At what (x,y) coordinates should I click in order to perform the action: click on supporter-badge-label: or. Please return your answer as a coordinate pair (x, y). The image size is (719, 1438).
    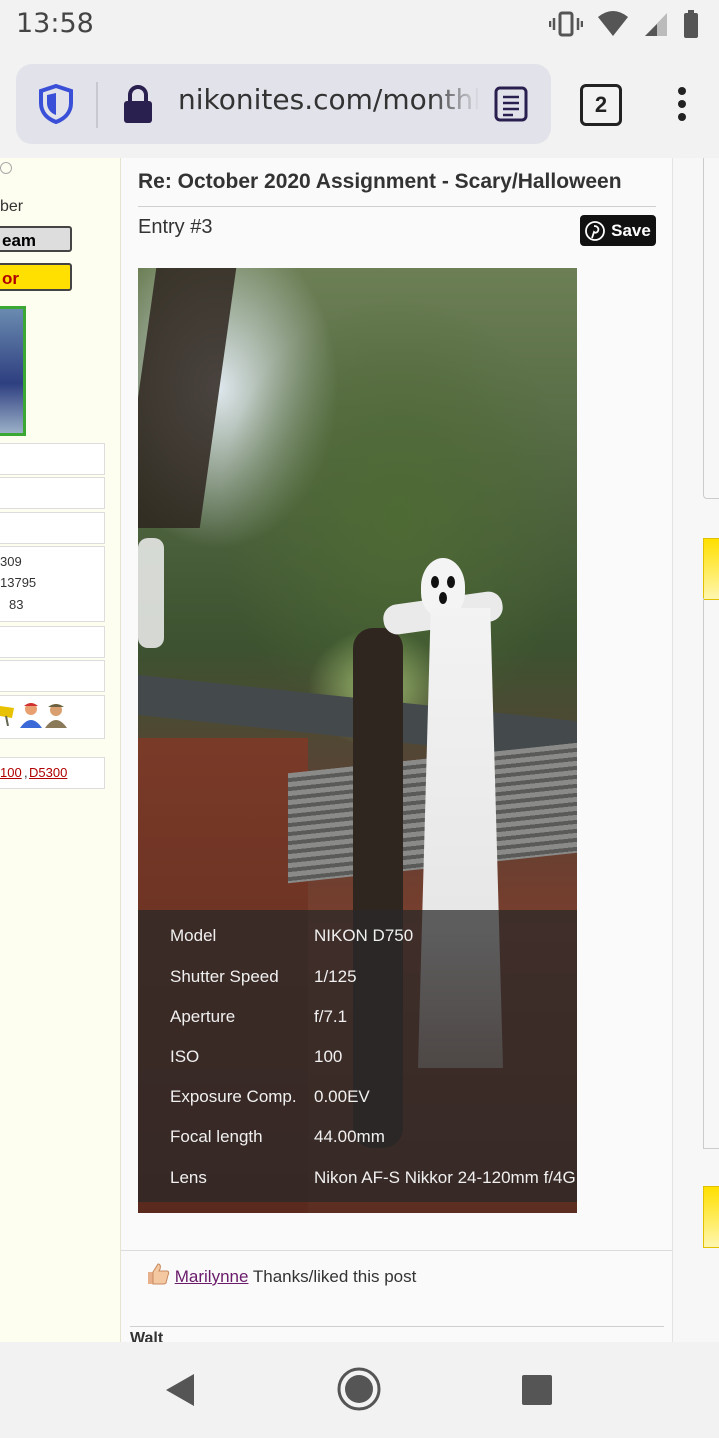
    Looking at the image, I should click on (10, 278).